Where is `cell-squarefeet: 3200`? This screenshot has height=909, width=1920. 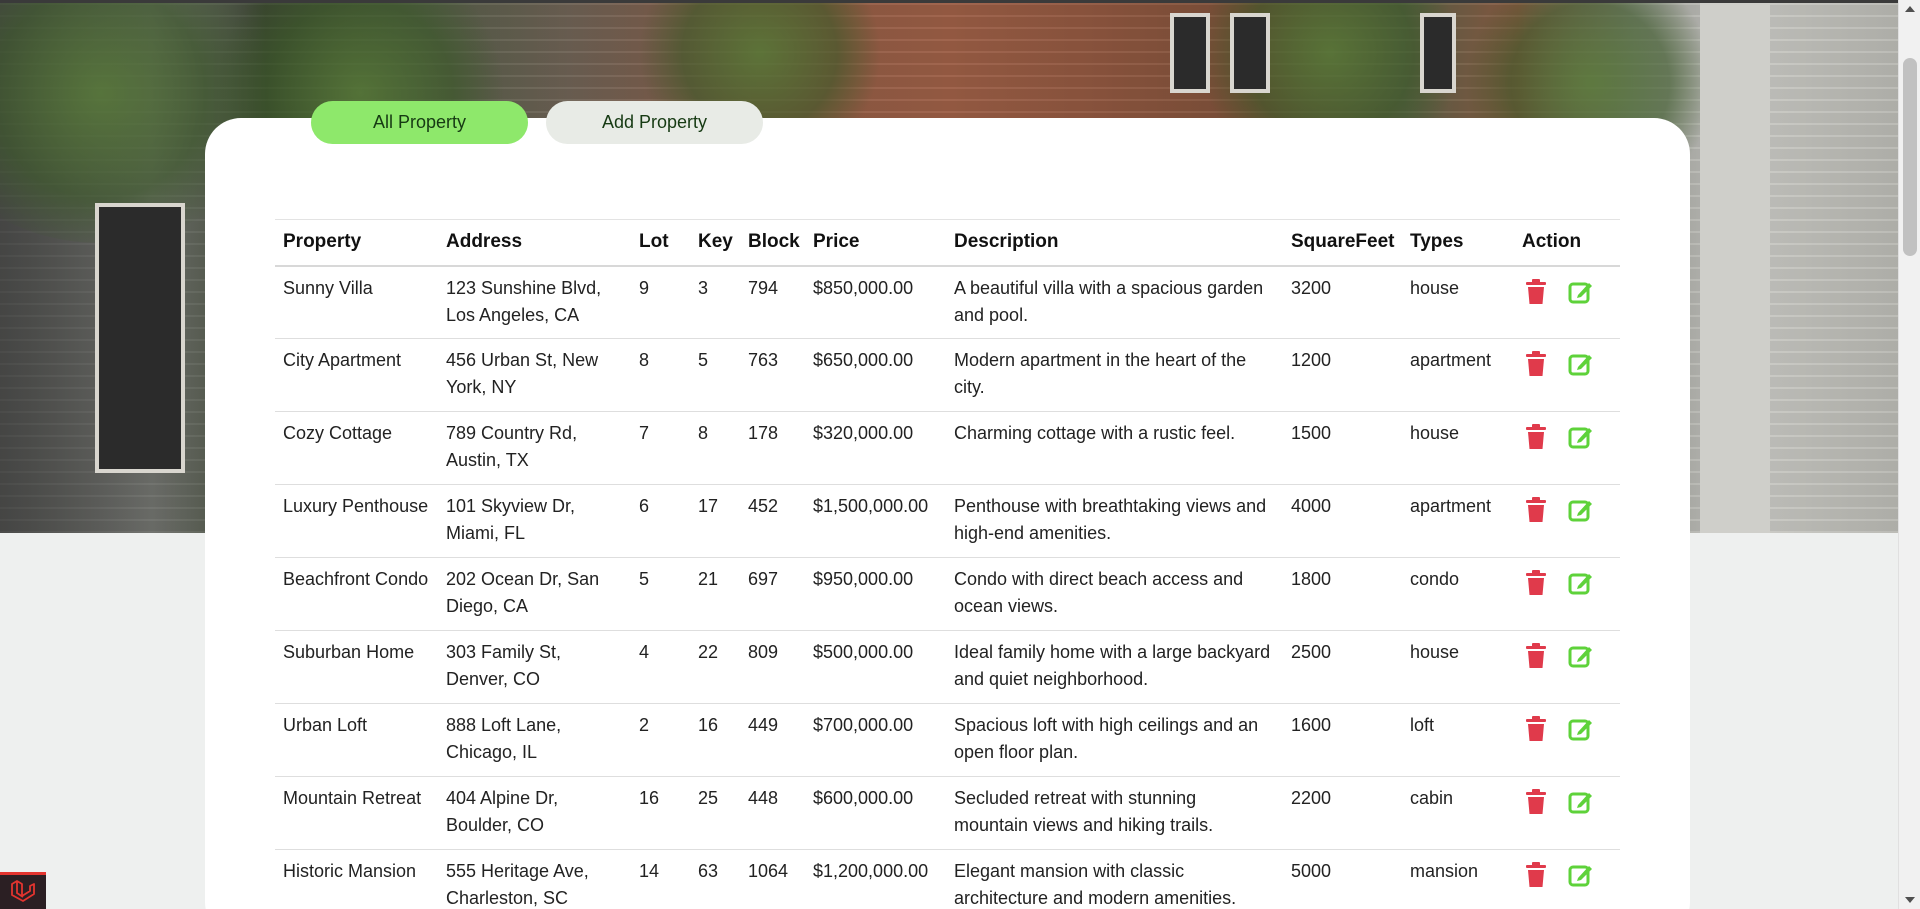
cell-squarefeet: 3200 is located at coordinates (1311, 287).